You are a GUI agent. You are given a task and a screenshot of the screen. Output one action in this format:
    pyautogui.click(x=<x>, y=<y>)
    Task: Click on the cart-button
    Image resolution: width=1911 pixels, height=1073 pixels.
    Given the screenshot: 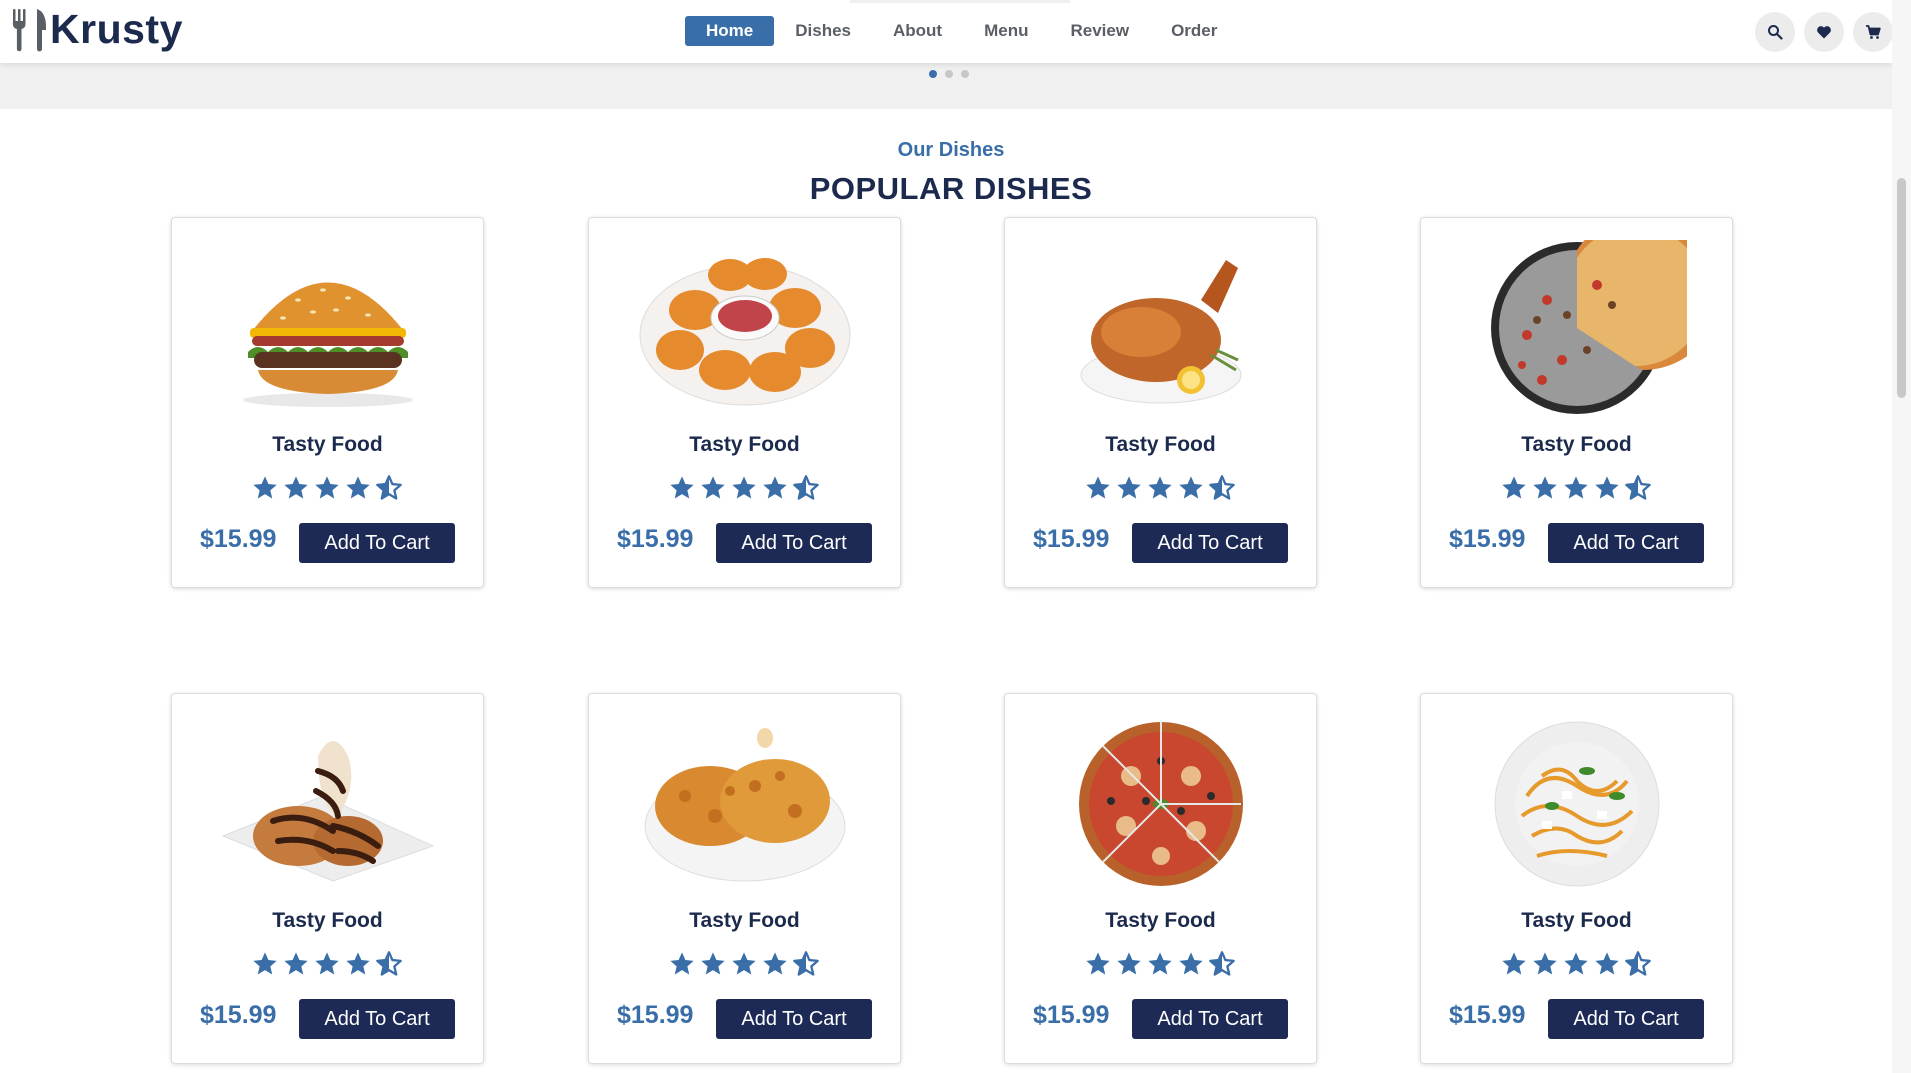 What is the action you would take?
    pyautogui.click(x=1872, y=32)
    